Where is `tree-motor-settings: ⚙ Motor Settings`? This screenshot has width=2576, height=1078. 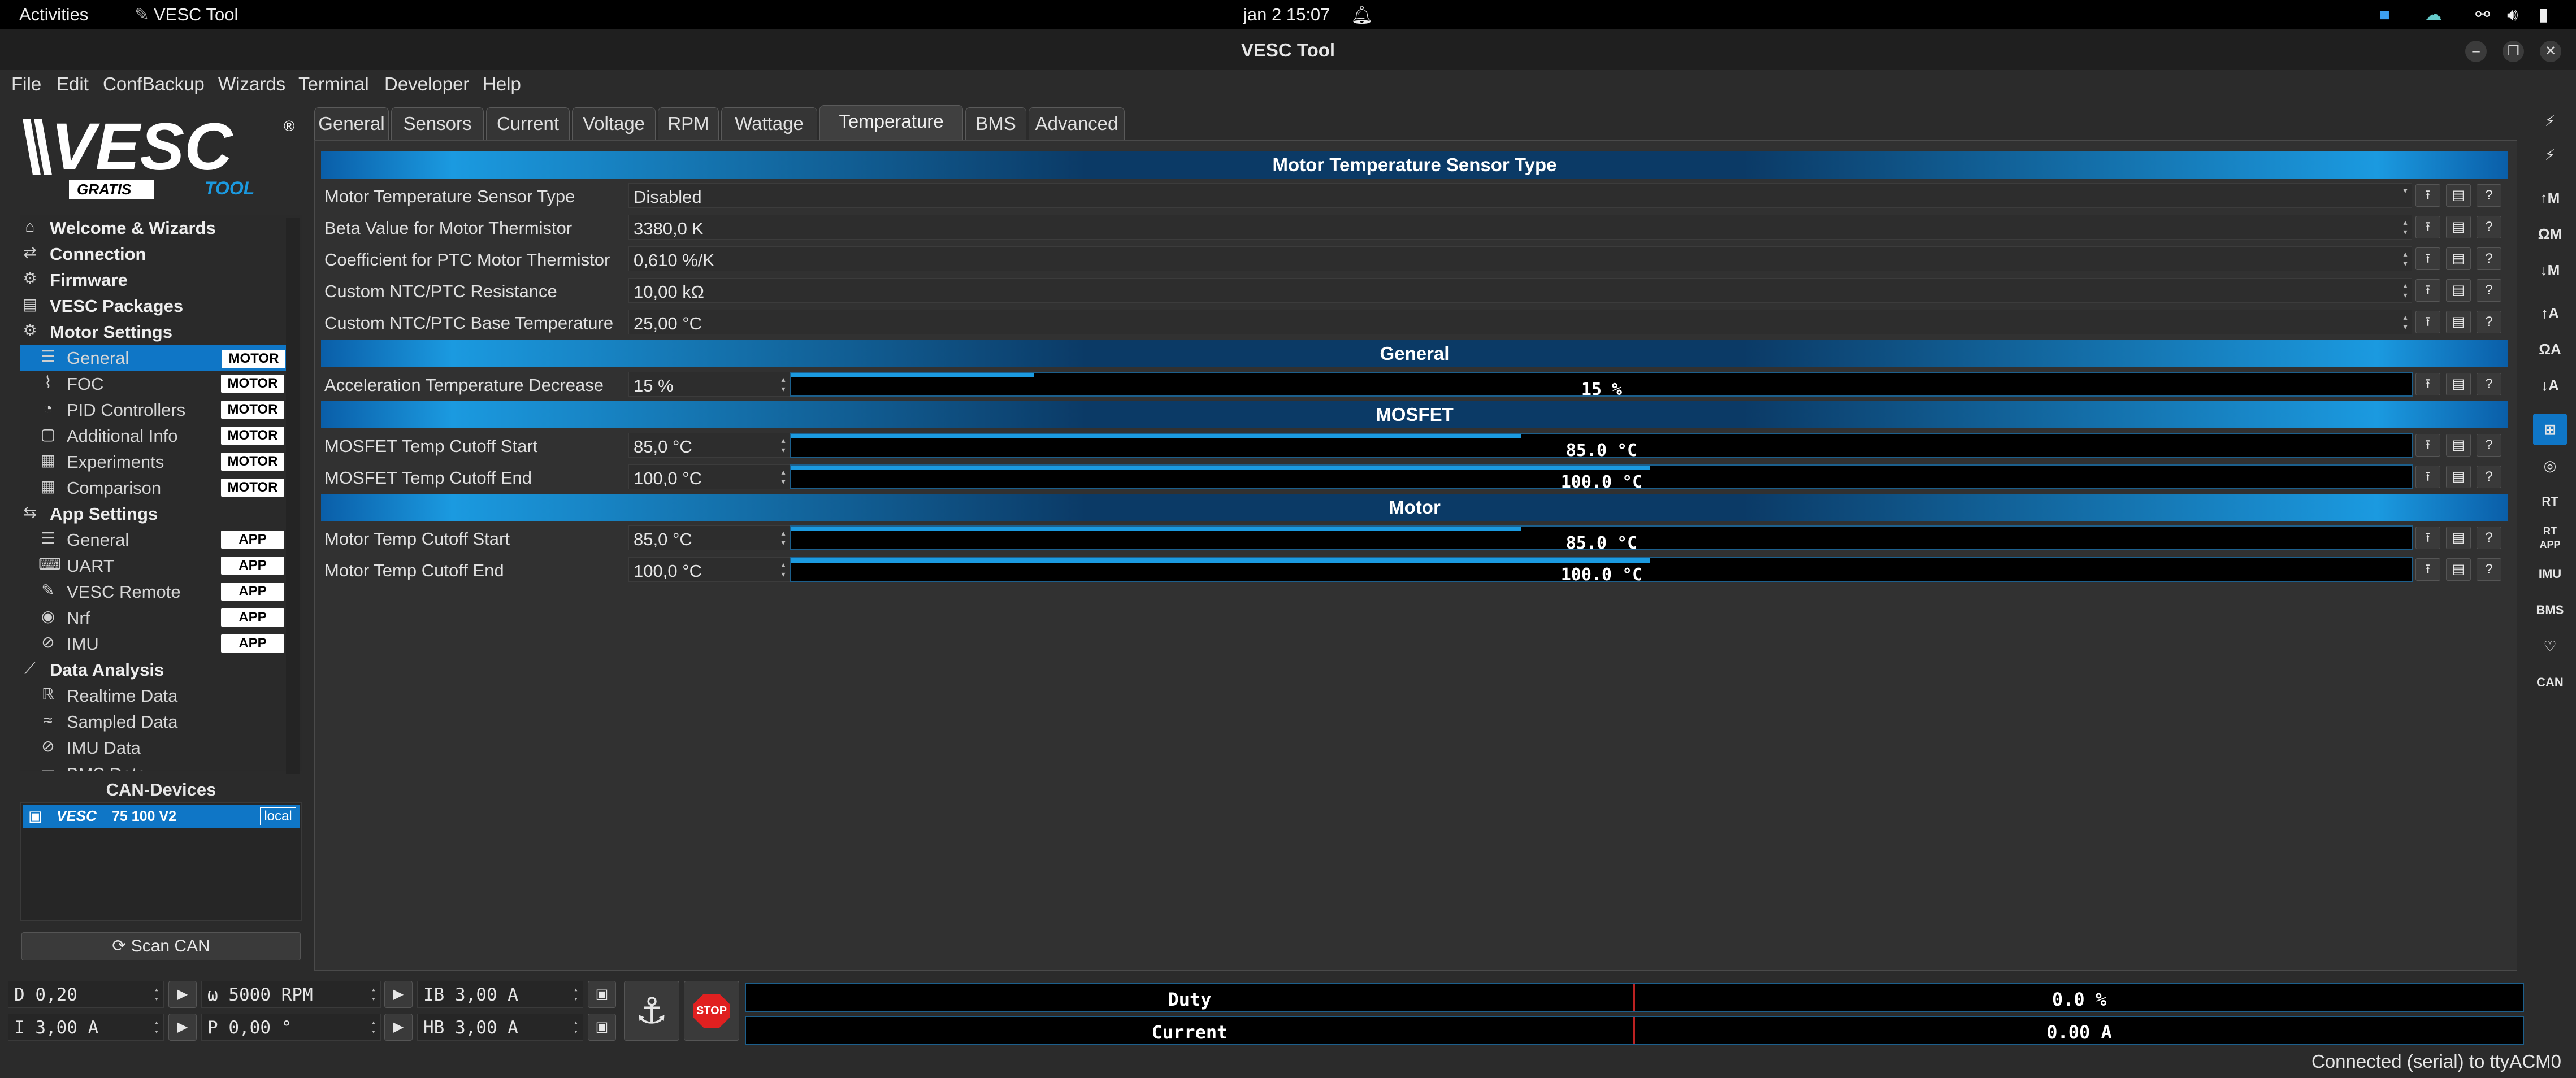
tree-motor-settings: ⚙ Motor Settings is located at coordinates (150, 332).